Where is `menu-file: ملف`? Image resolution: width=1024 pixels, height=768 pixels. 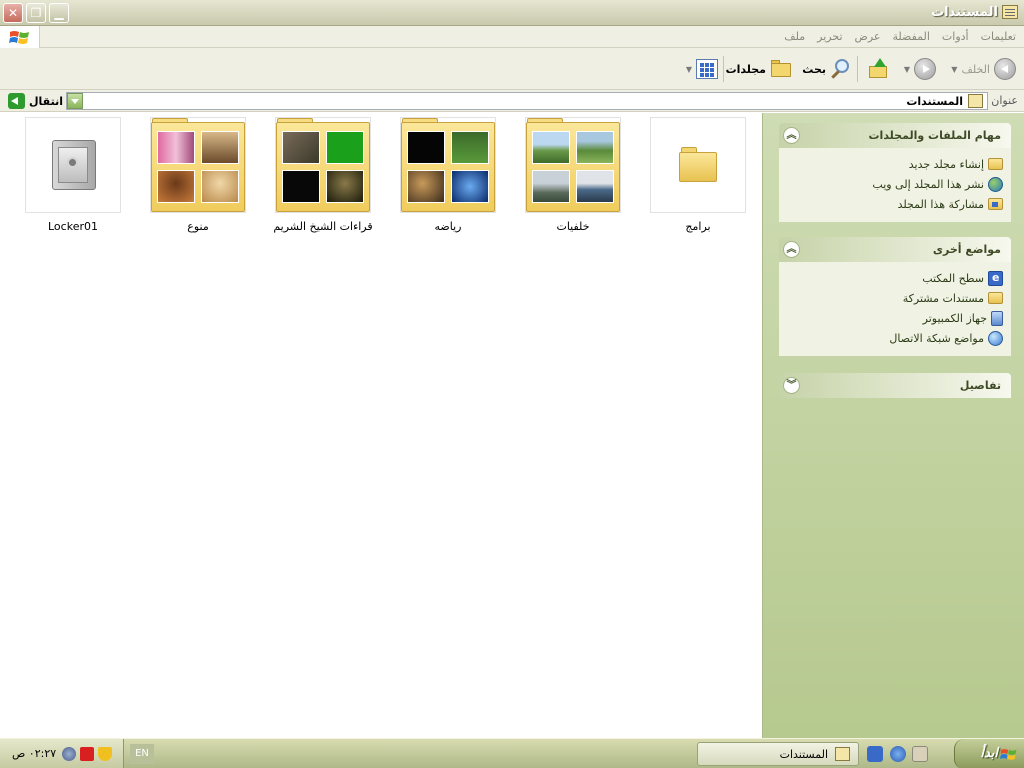
menu-file: ملف is located at coordinates (794, 36).